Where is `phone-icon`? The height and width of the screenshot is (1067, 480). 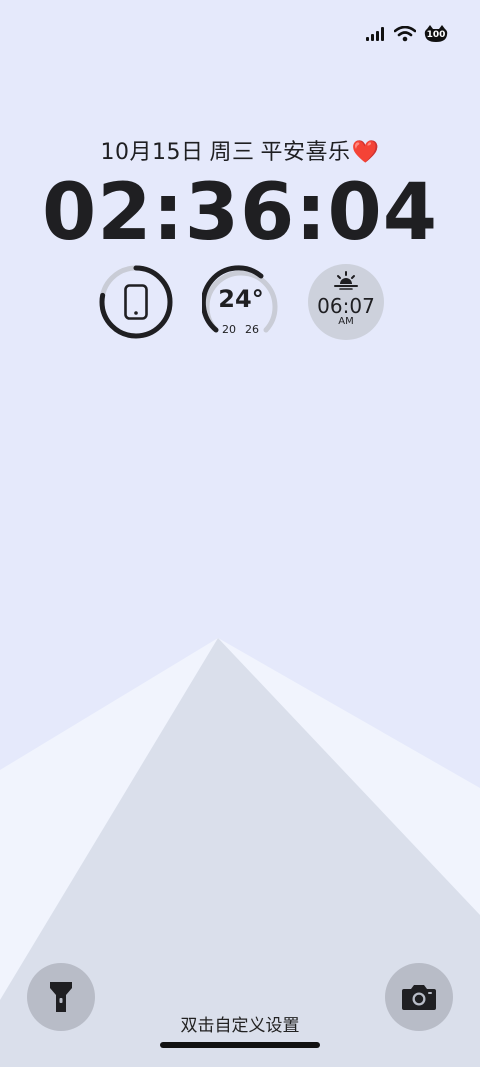
phone-icon is located at coordinates (136, 302).